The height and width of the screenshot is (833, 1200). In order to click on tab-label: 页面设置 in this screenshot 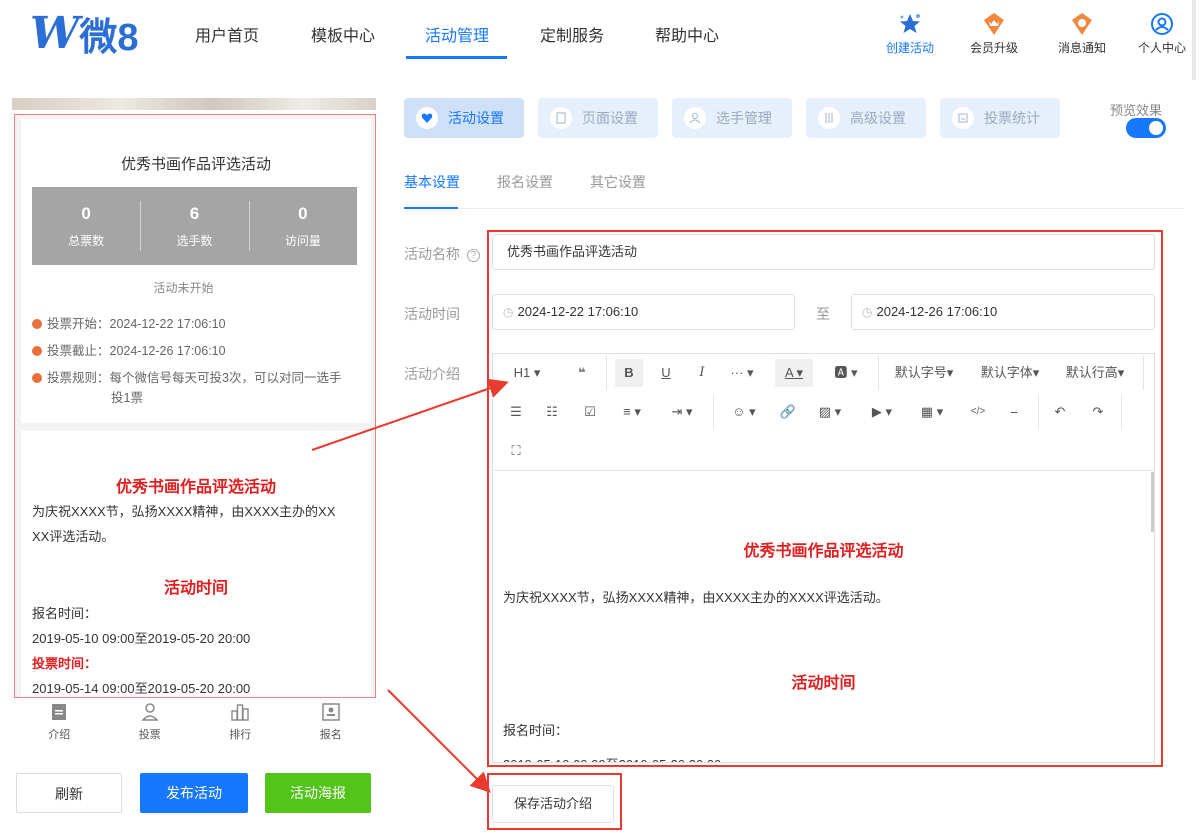, I will do `click(610, 118)`.